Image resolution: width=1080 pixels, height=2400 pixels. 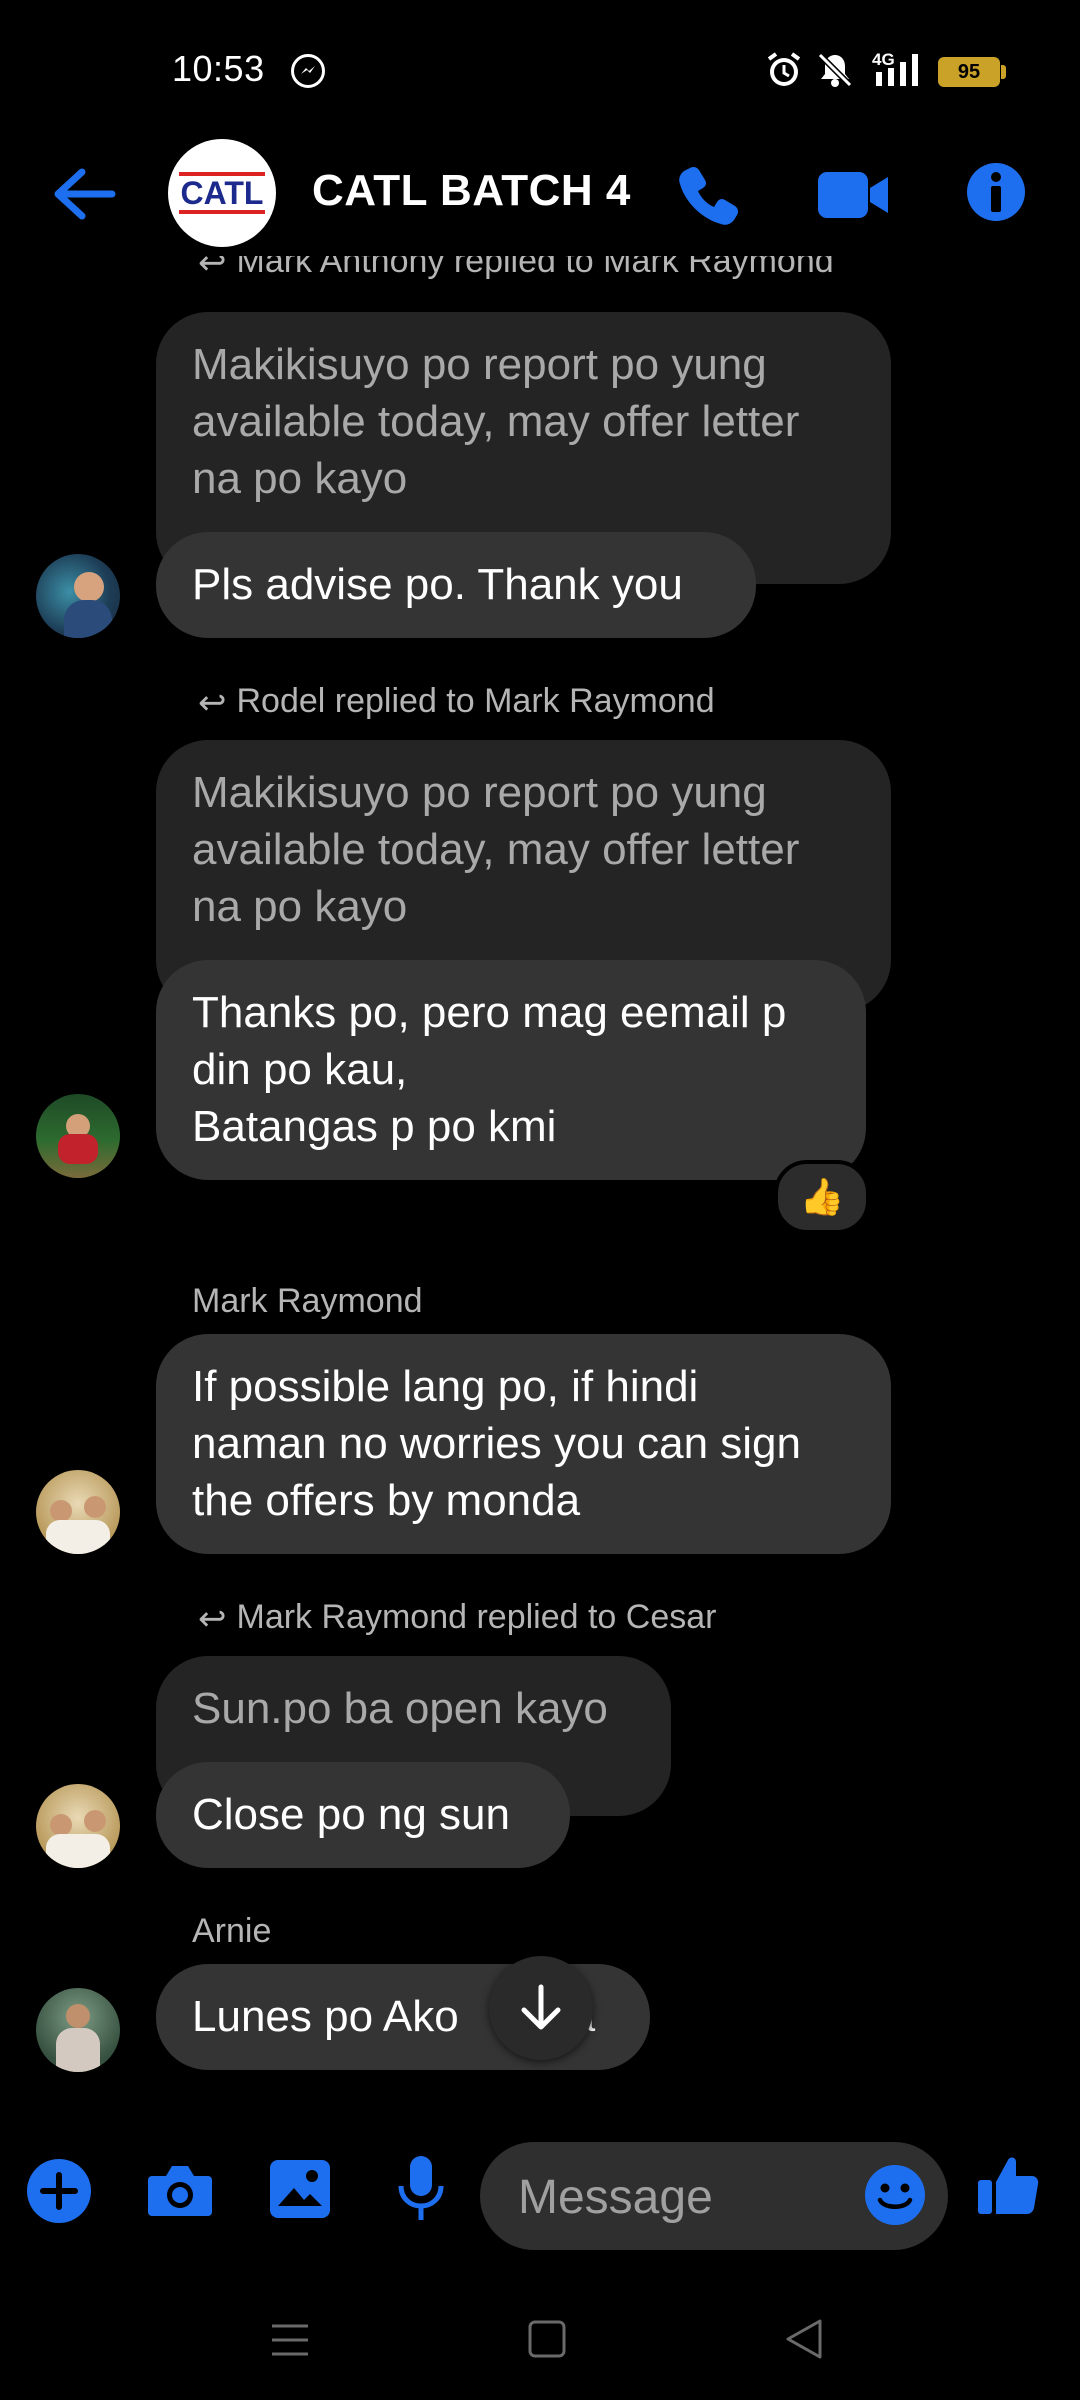 I want to click on back-nav-icon, so click(x=804, y=2339).